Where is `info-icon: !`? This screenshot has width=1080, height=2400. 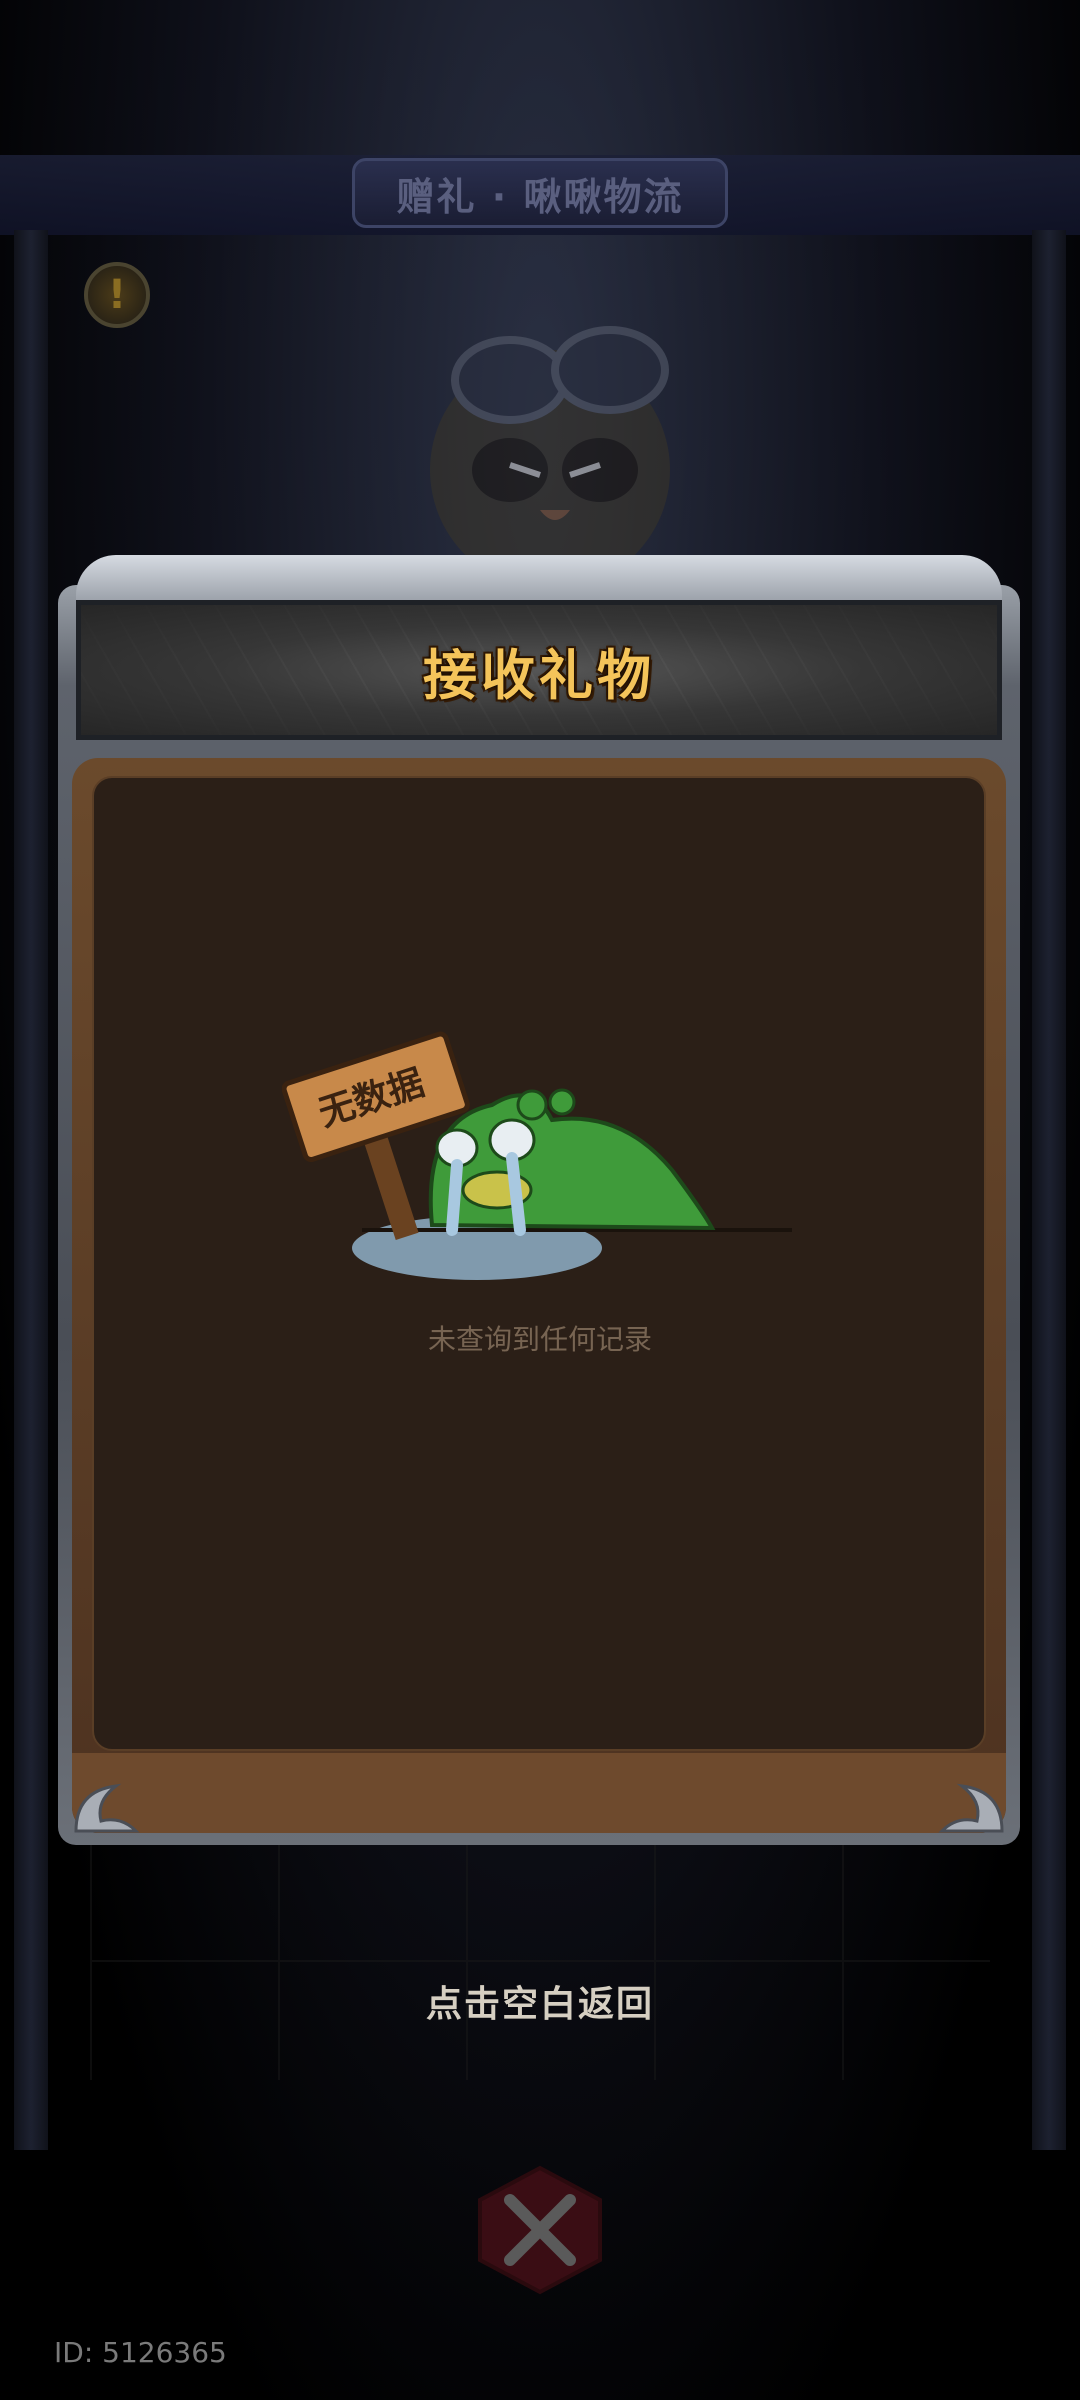 info-icon: ! is located at coordinates (117, 295).